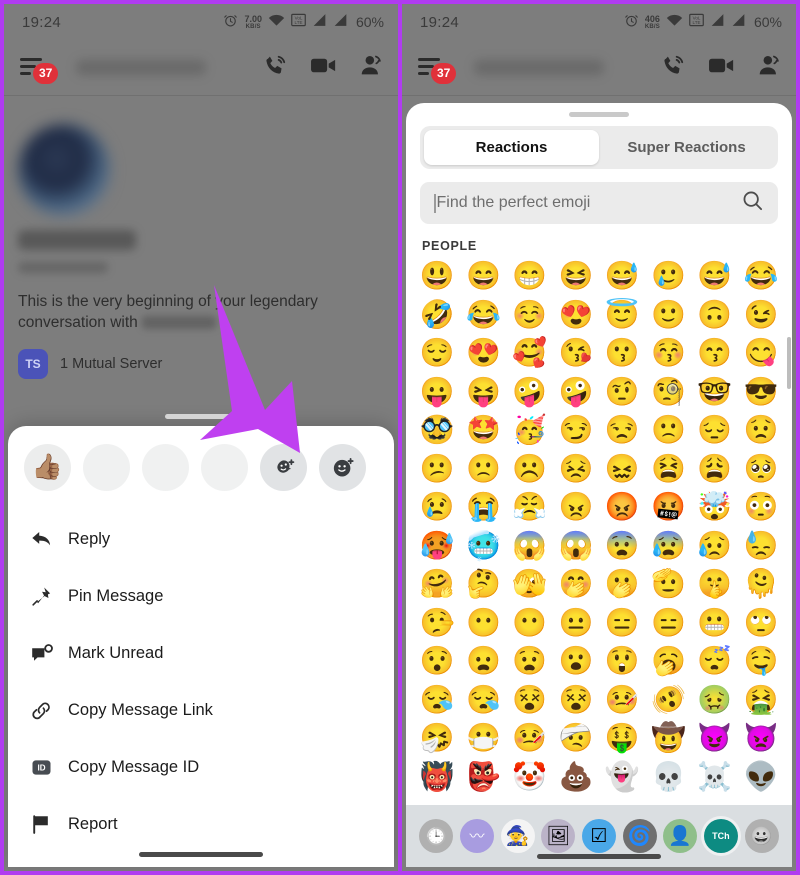 This screenshot has width=800, height=875. I want to click on emoji-cell: 😢, so click(437, 507).